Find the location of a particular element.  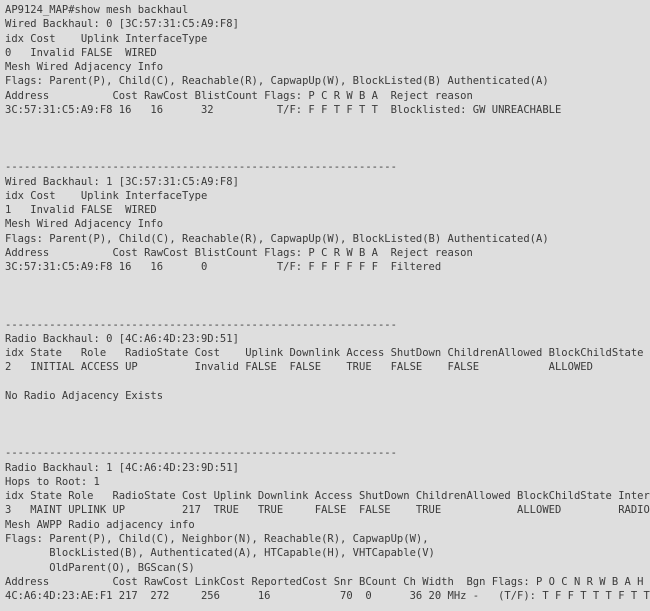

terminal-line: 1 Invalid FALSE WIRED is located at coordinates (81, 210).